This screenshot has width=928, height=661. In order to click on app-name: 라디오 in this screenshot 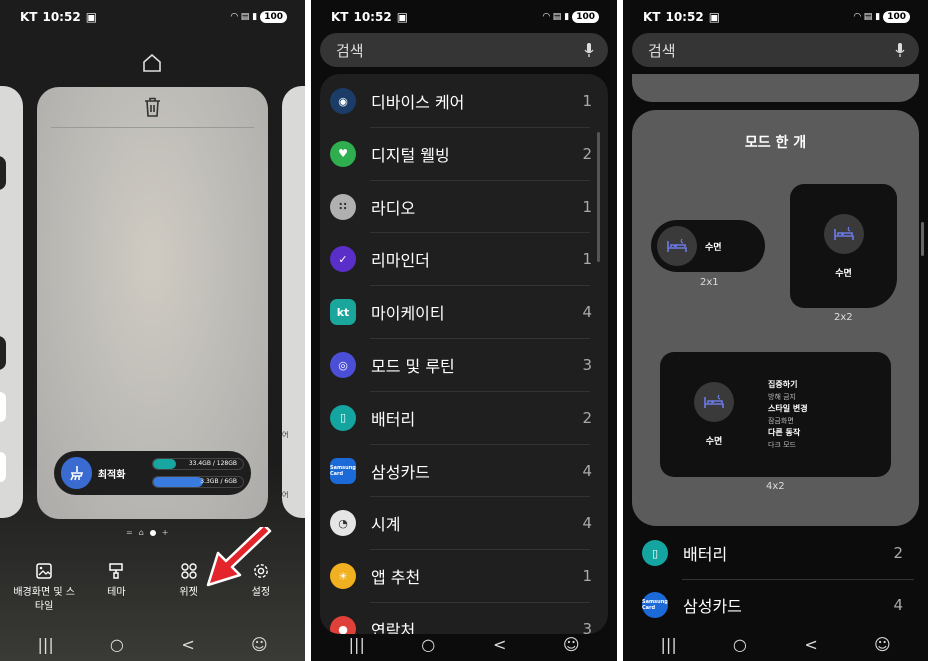, I will do `click(393, 208)`.